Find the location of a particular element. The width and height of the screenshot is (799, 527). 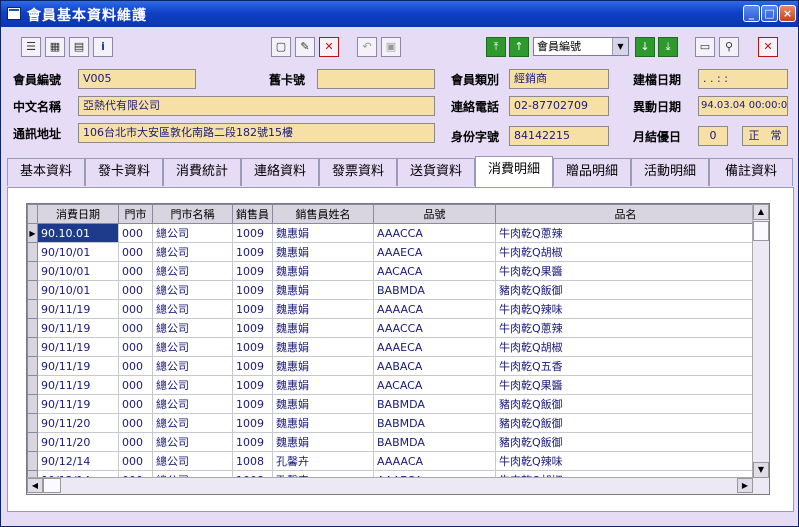

table-row: ▶ 90.10.01 000 總公司 1009 魏惠娟 AAACCA 牛肉乾Q蔥辣 is located at coordinates (391, 233).